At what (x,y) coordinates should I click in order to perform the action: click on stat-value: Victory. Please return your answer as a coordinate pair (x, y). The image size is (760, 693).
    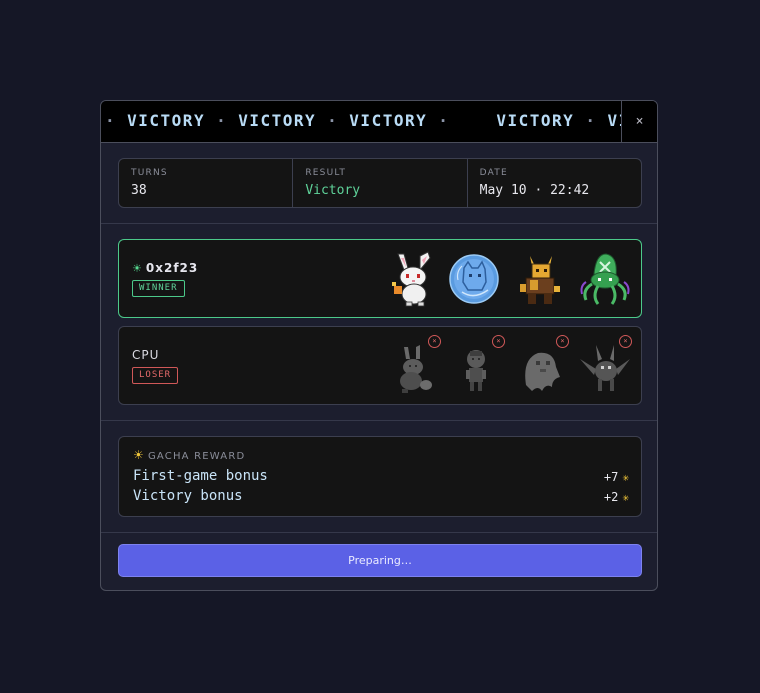
    Looking at the image, I should click on (333, 190).